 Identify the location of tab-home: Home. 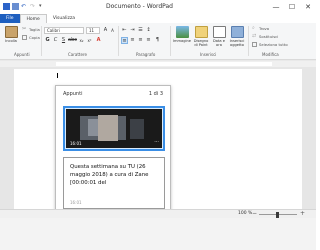
(33, 18).